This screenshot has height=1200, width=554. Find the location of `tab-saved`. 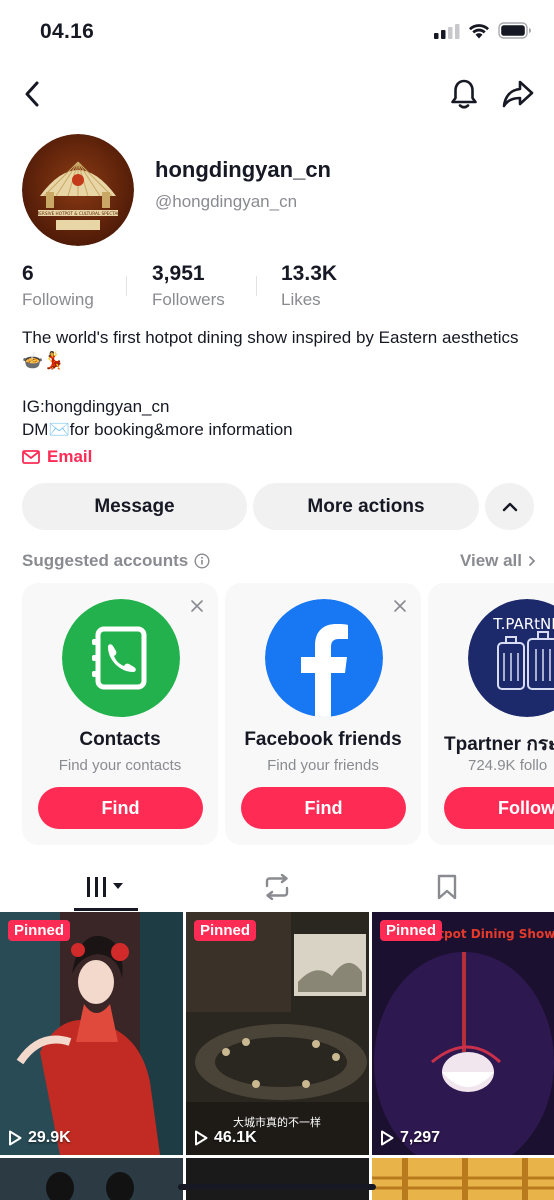

tab-saved is located at coordinates (447, 887).